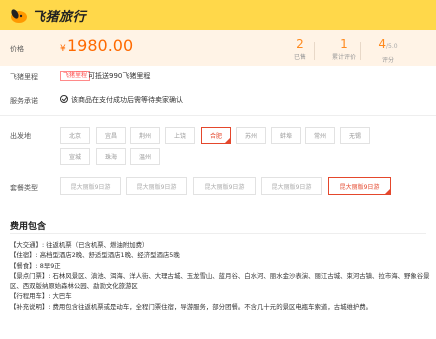  Describe the element at coordinates (63, 49) in the screenshot. I see `price-currency: ¥` at that location.